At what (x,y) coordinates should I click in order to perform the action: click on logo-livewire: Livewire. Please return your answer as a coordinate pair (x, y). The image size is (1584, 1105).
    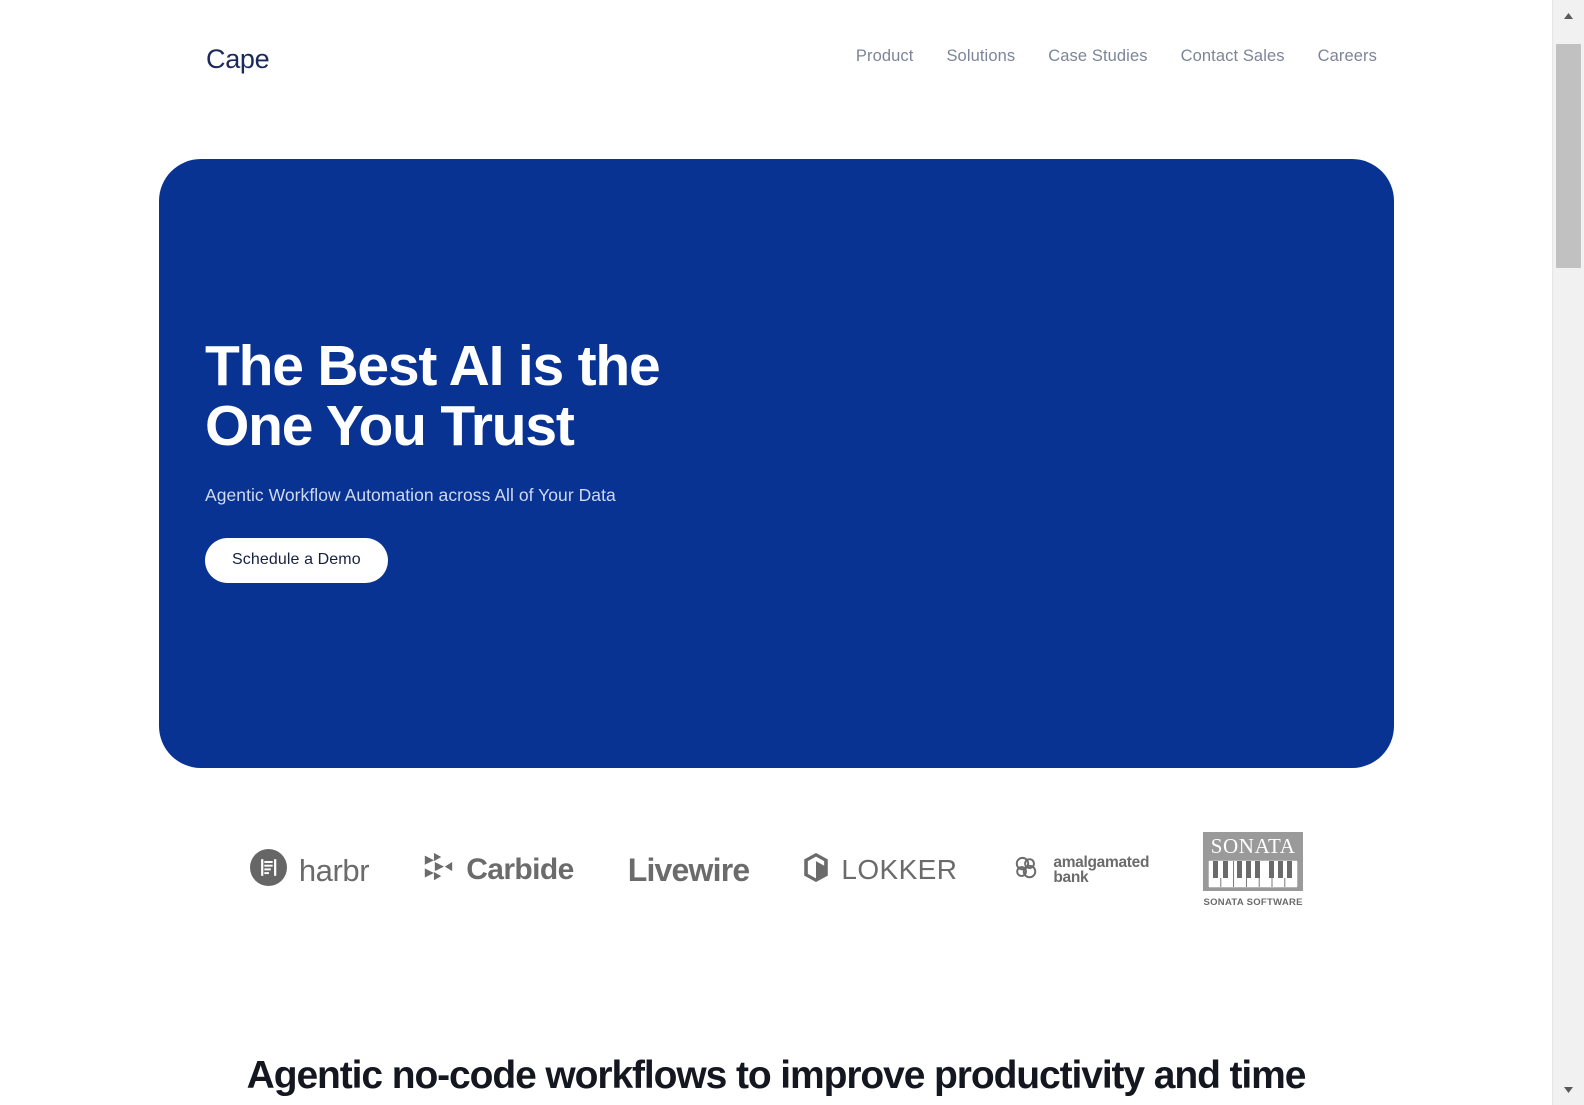
    Looking at the image, I should click on (689, 870).